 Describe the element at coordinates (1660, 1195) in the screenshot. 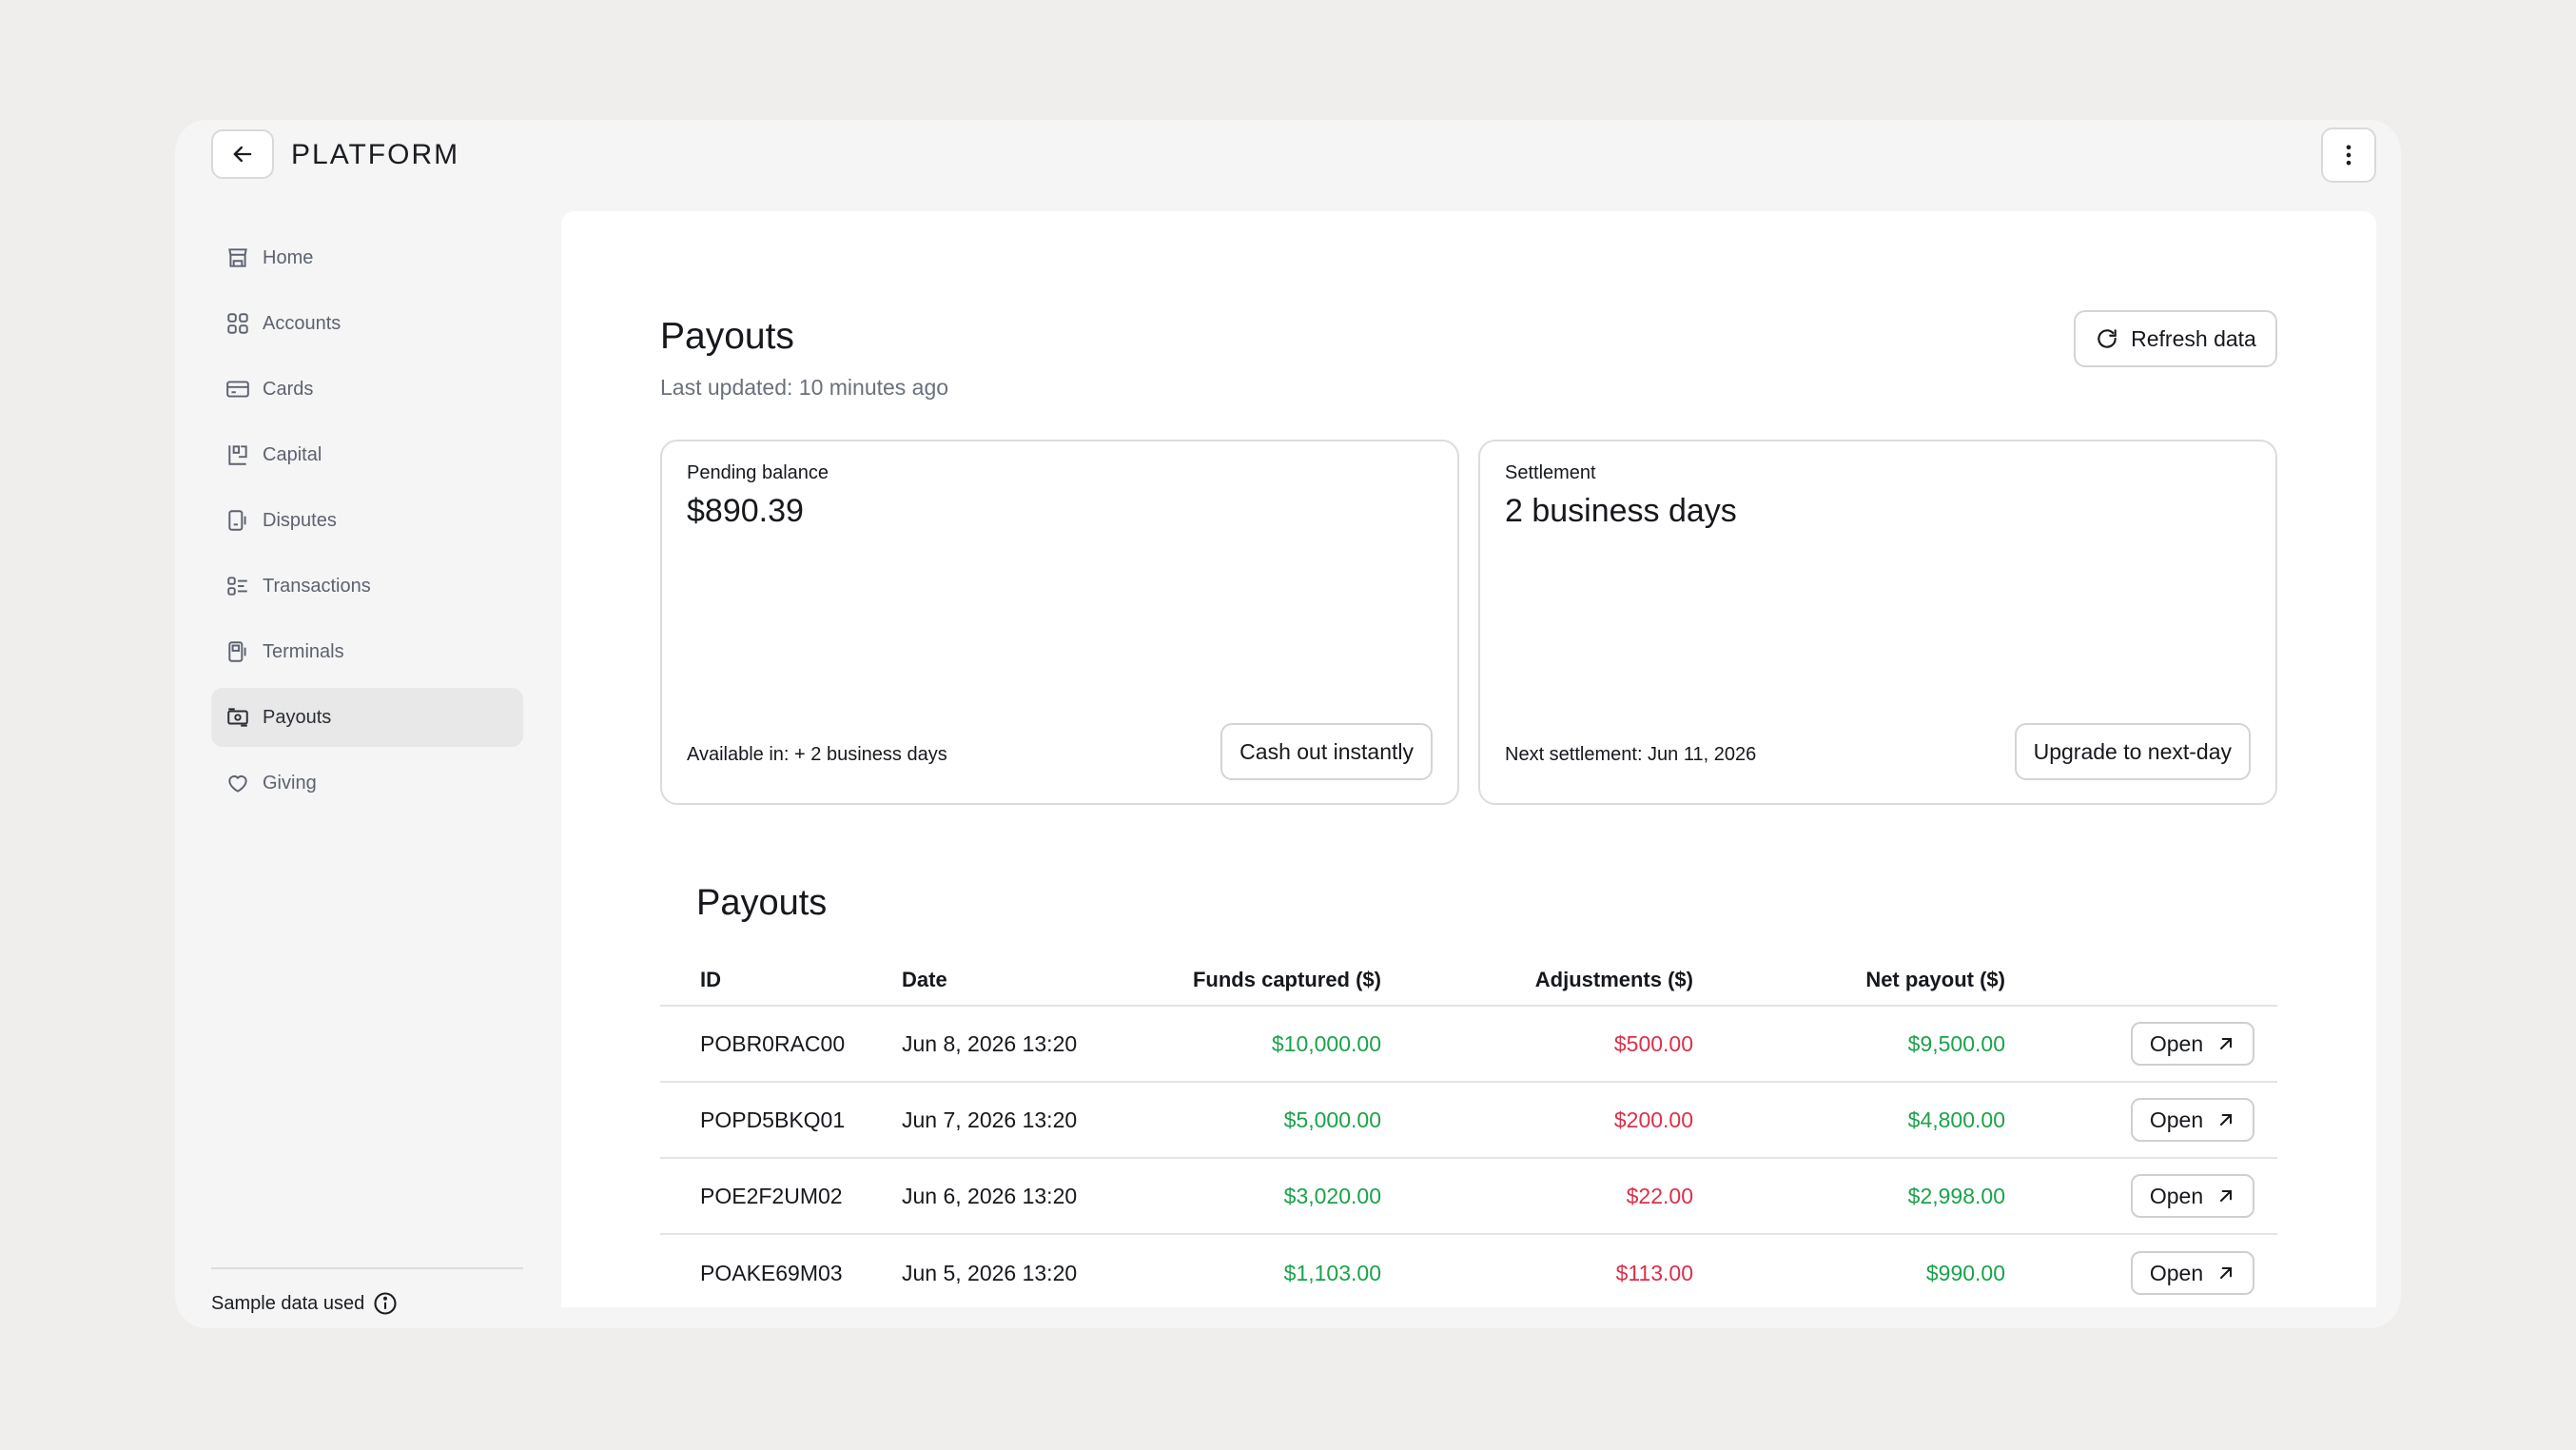

I see `adjustments: $22.00` at that location.